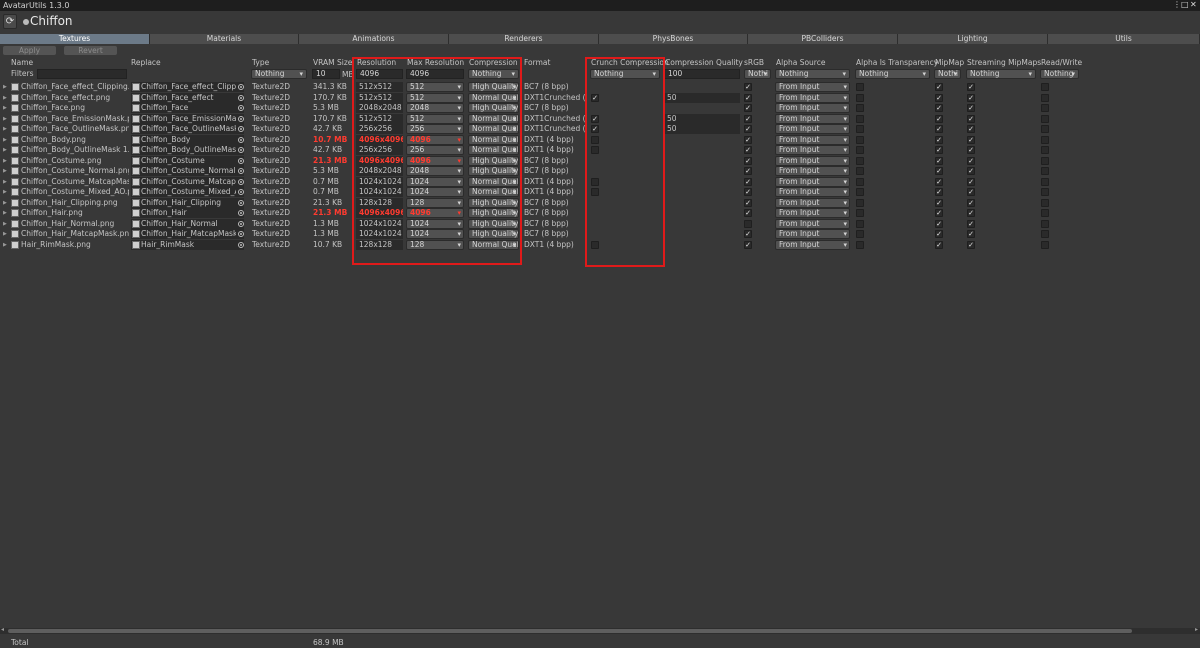  What do you see at coordinates (600, 630) in the screenshot?
I see `horizontal-scrollbar: ◂ ▸` at bounding box center [600, 630].